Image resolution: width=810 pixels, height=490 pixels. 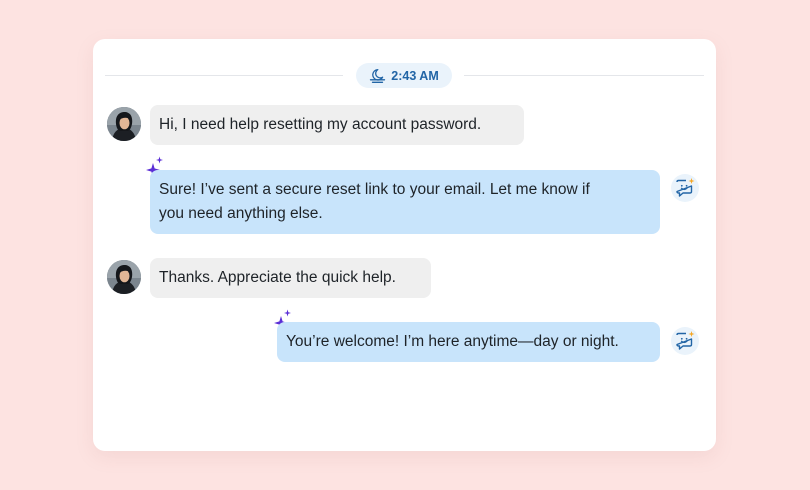 I want to click on divider-line-left, so click(x=224, y=75).